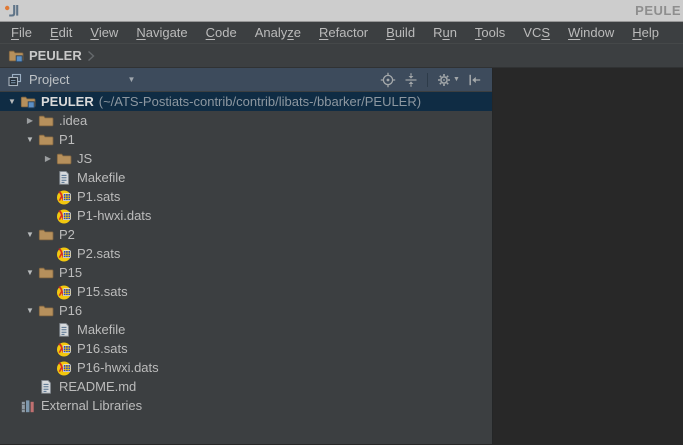  Describe the element at coordinates (246, 348) in the screenshot. I see `tree-row: P16.sats` at that location.